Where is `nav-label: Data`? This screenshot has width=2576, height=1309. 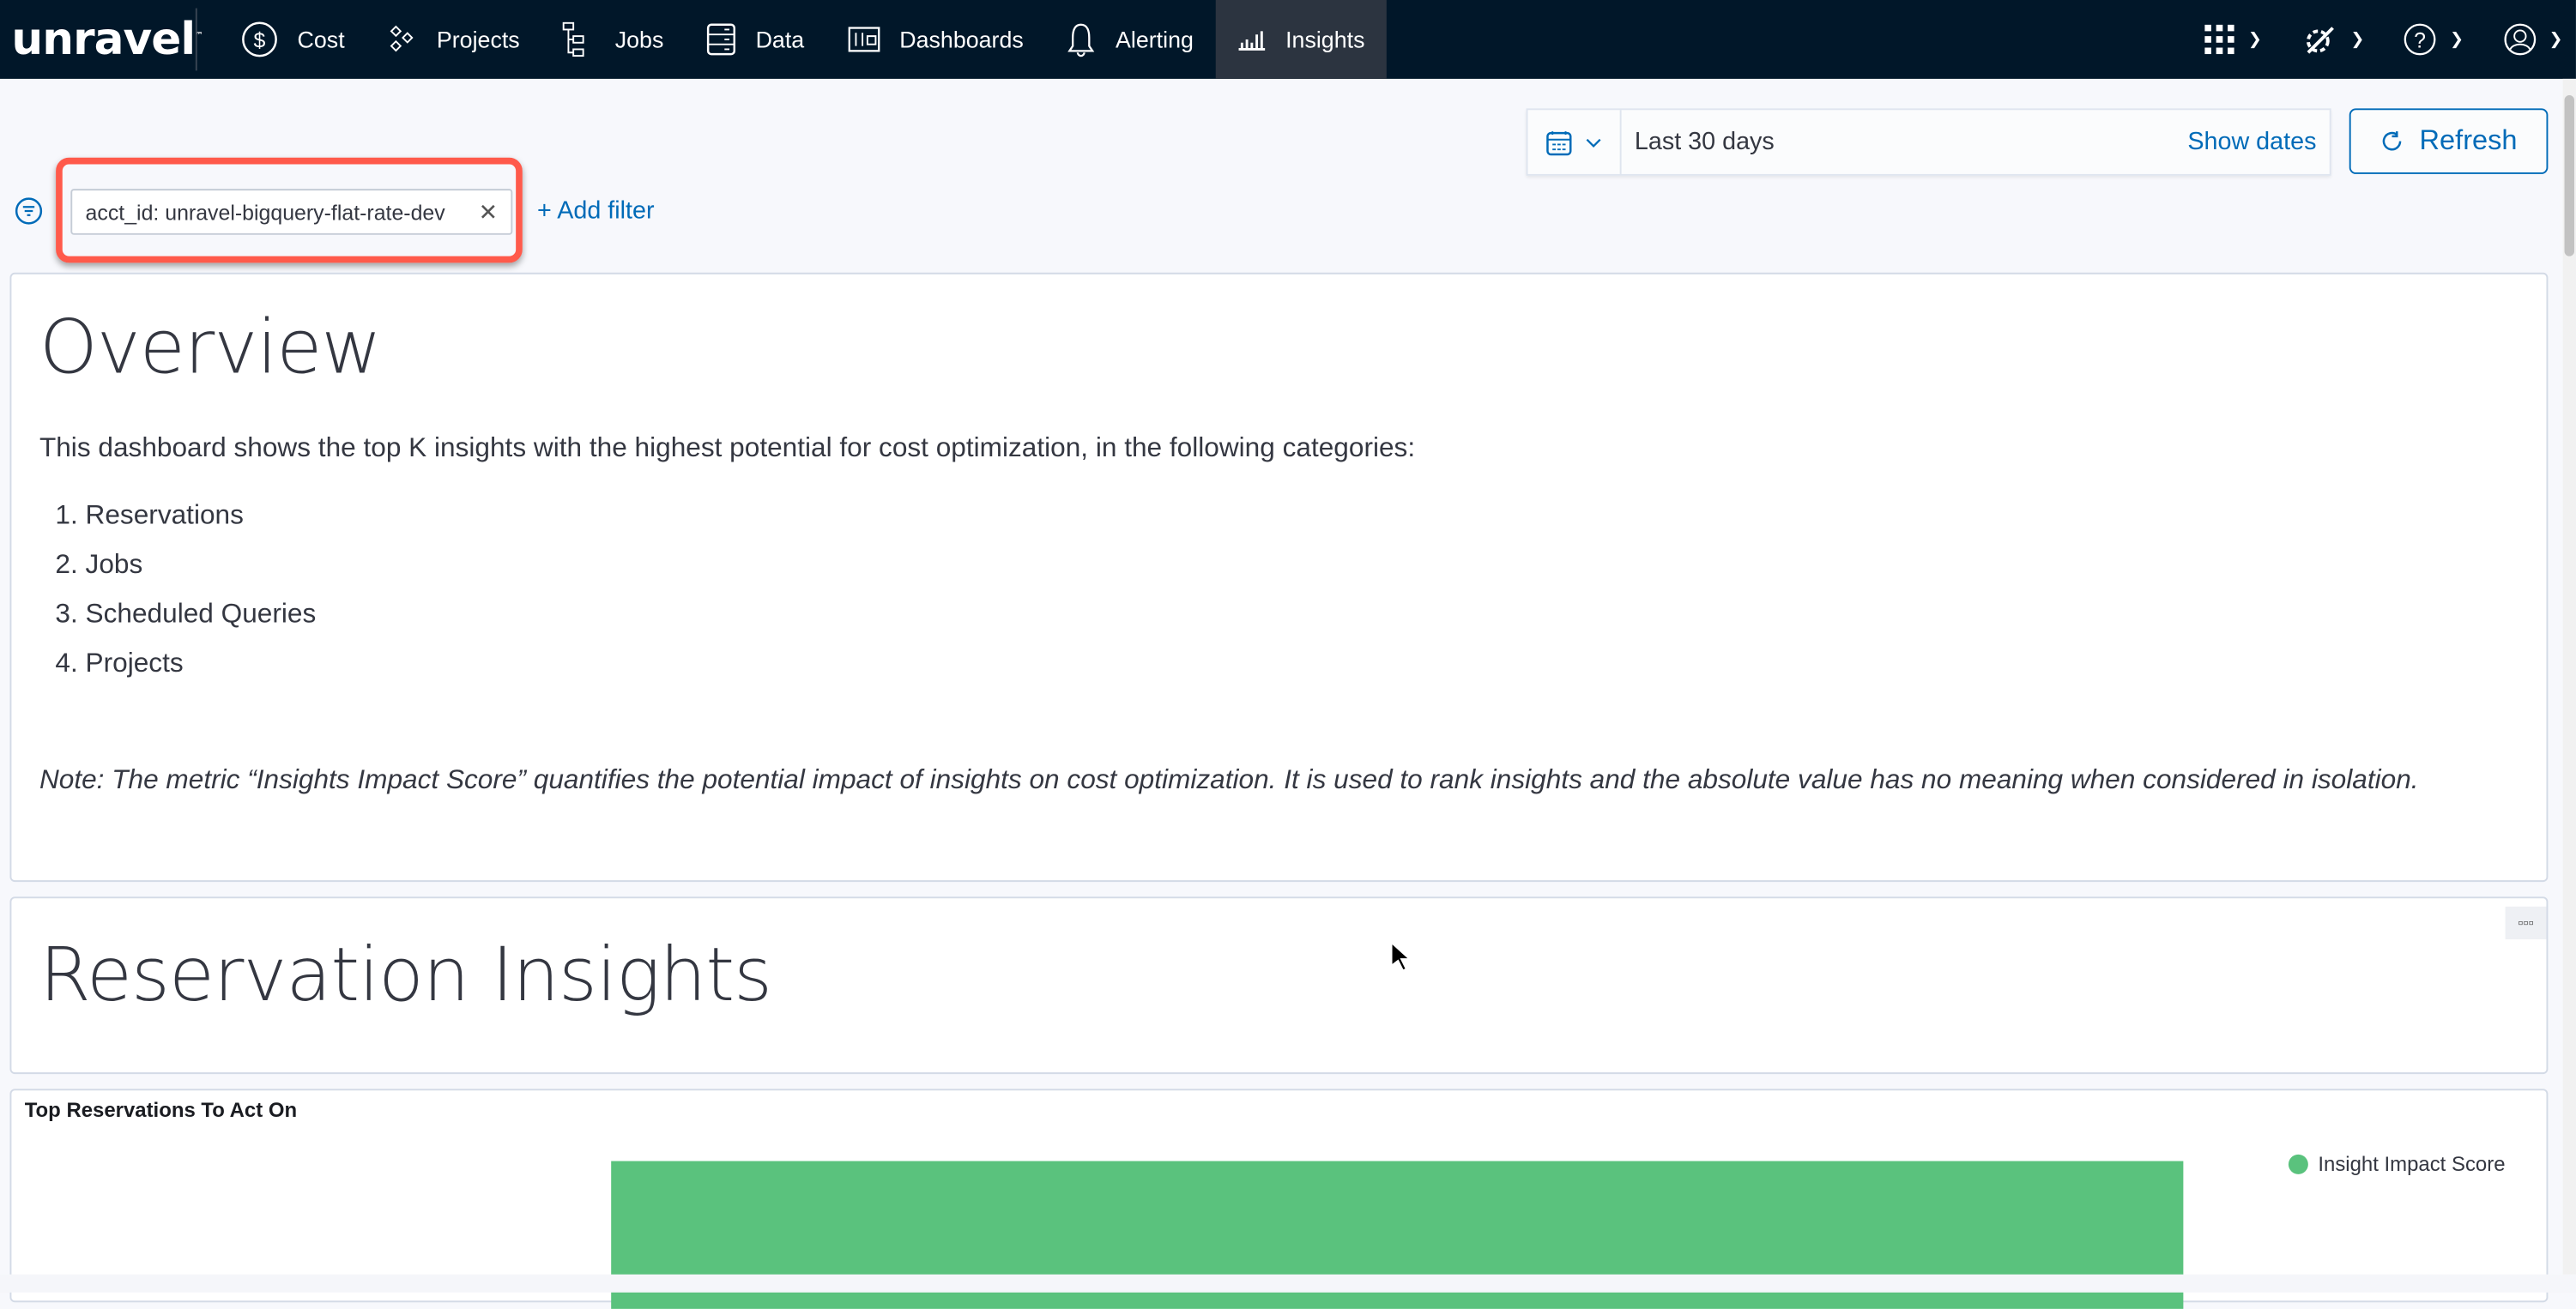 nav-label: Data is located at coordinates (780, 39).